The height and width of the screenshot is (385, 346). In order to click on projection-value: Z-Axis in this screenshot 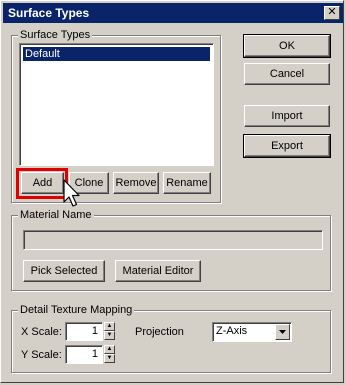, I will do `click(232, 331)`.